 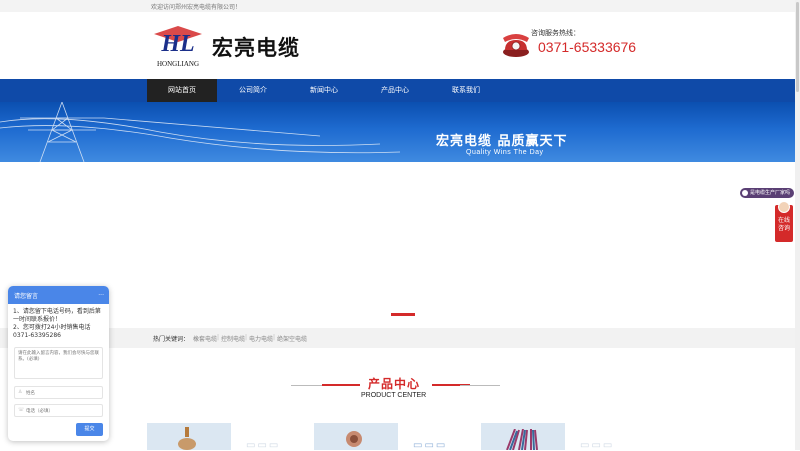 What do you see at coordinates (261, 338) in the screenshot?
I see `keyword-link: 电力电缆` at bounding box center [261, 338].